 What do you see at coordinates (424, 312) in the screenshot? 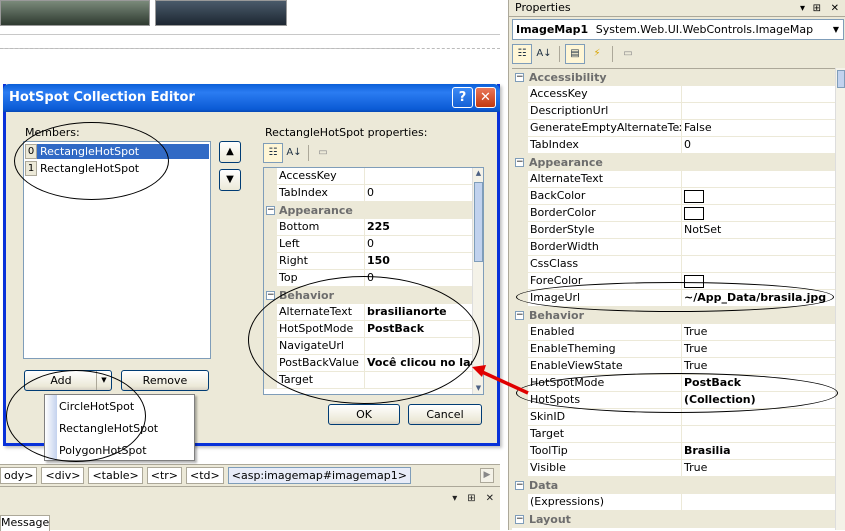
I see `property-value: brasilianorte` at bounding box center [424, 312].